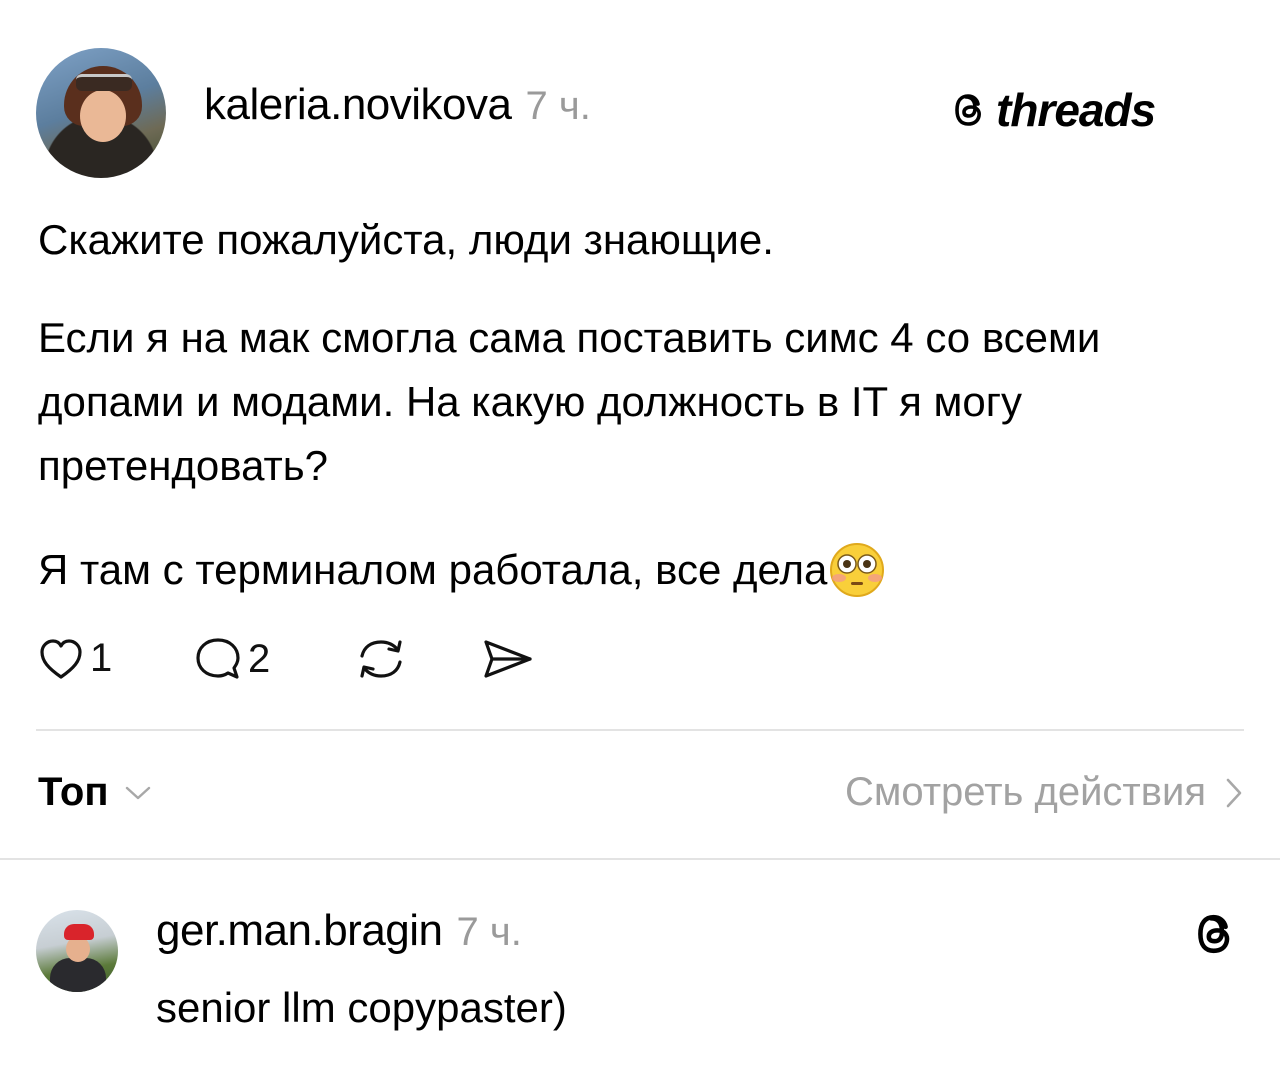  I want to click on comment-count: 2, so click(259, 658).